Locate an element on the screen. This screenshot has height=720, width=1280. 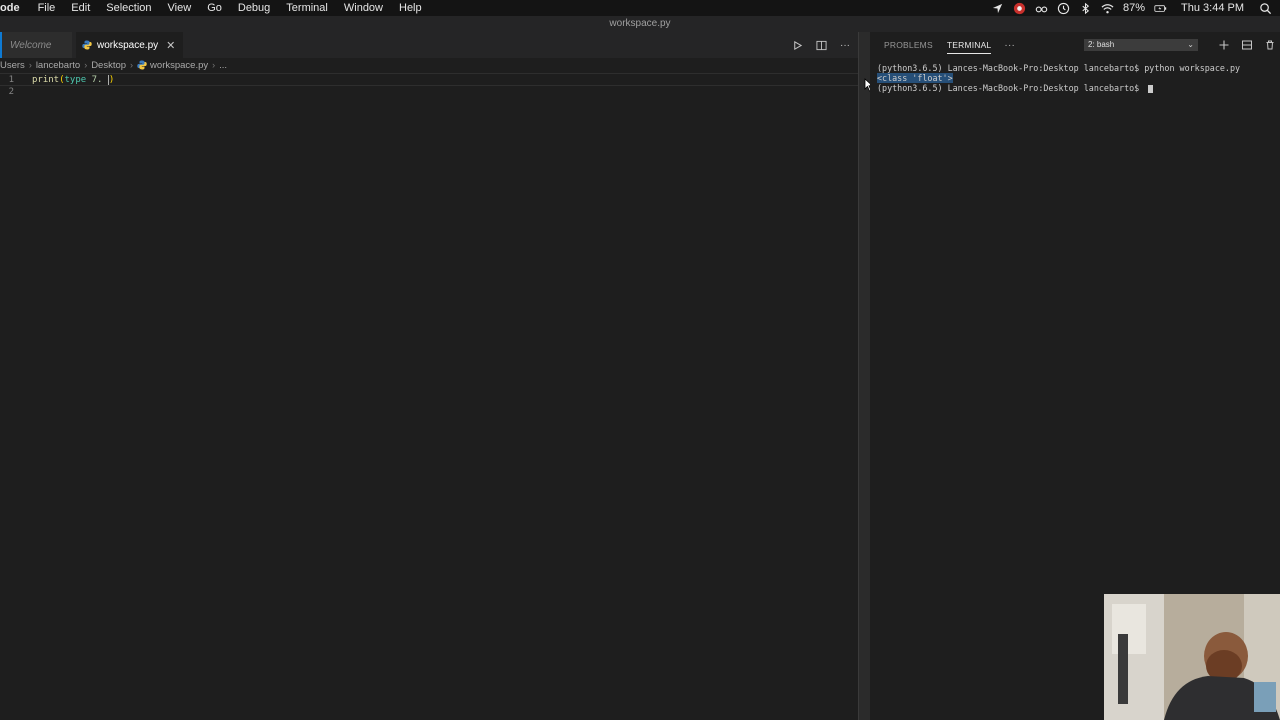
location-arrow-icon is located at coordinates (998, 8).